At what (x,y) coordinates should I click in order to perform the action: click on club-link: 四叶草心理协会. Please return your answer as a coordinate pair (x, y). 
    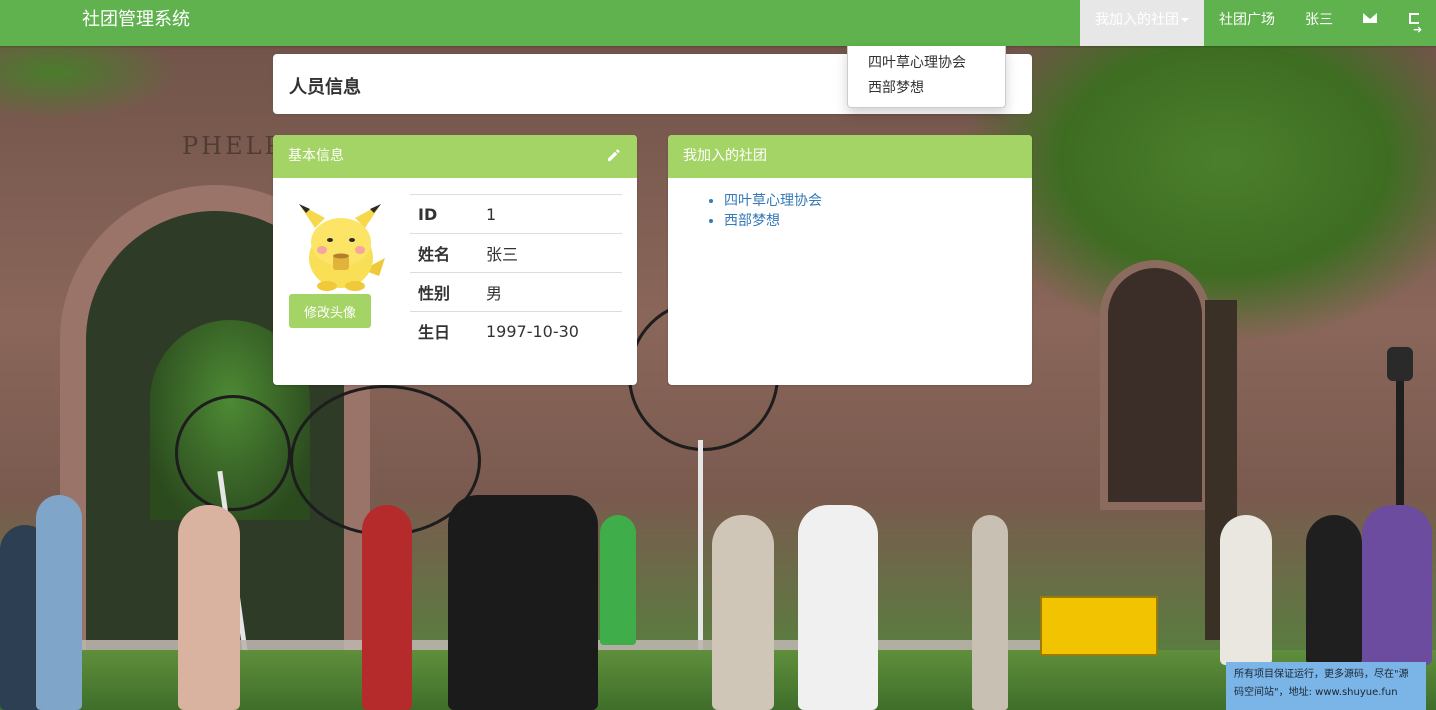
    Looking at the image, I should click on (773, 201).